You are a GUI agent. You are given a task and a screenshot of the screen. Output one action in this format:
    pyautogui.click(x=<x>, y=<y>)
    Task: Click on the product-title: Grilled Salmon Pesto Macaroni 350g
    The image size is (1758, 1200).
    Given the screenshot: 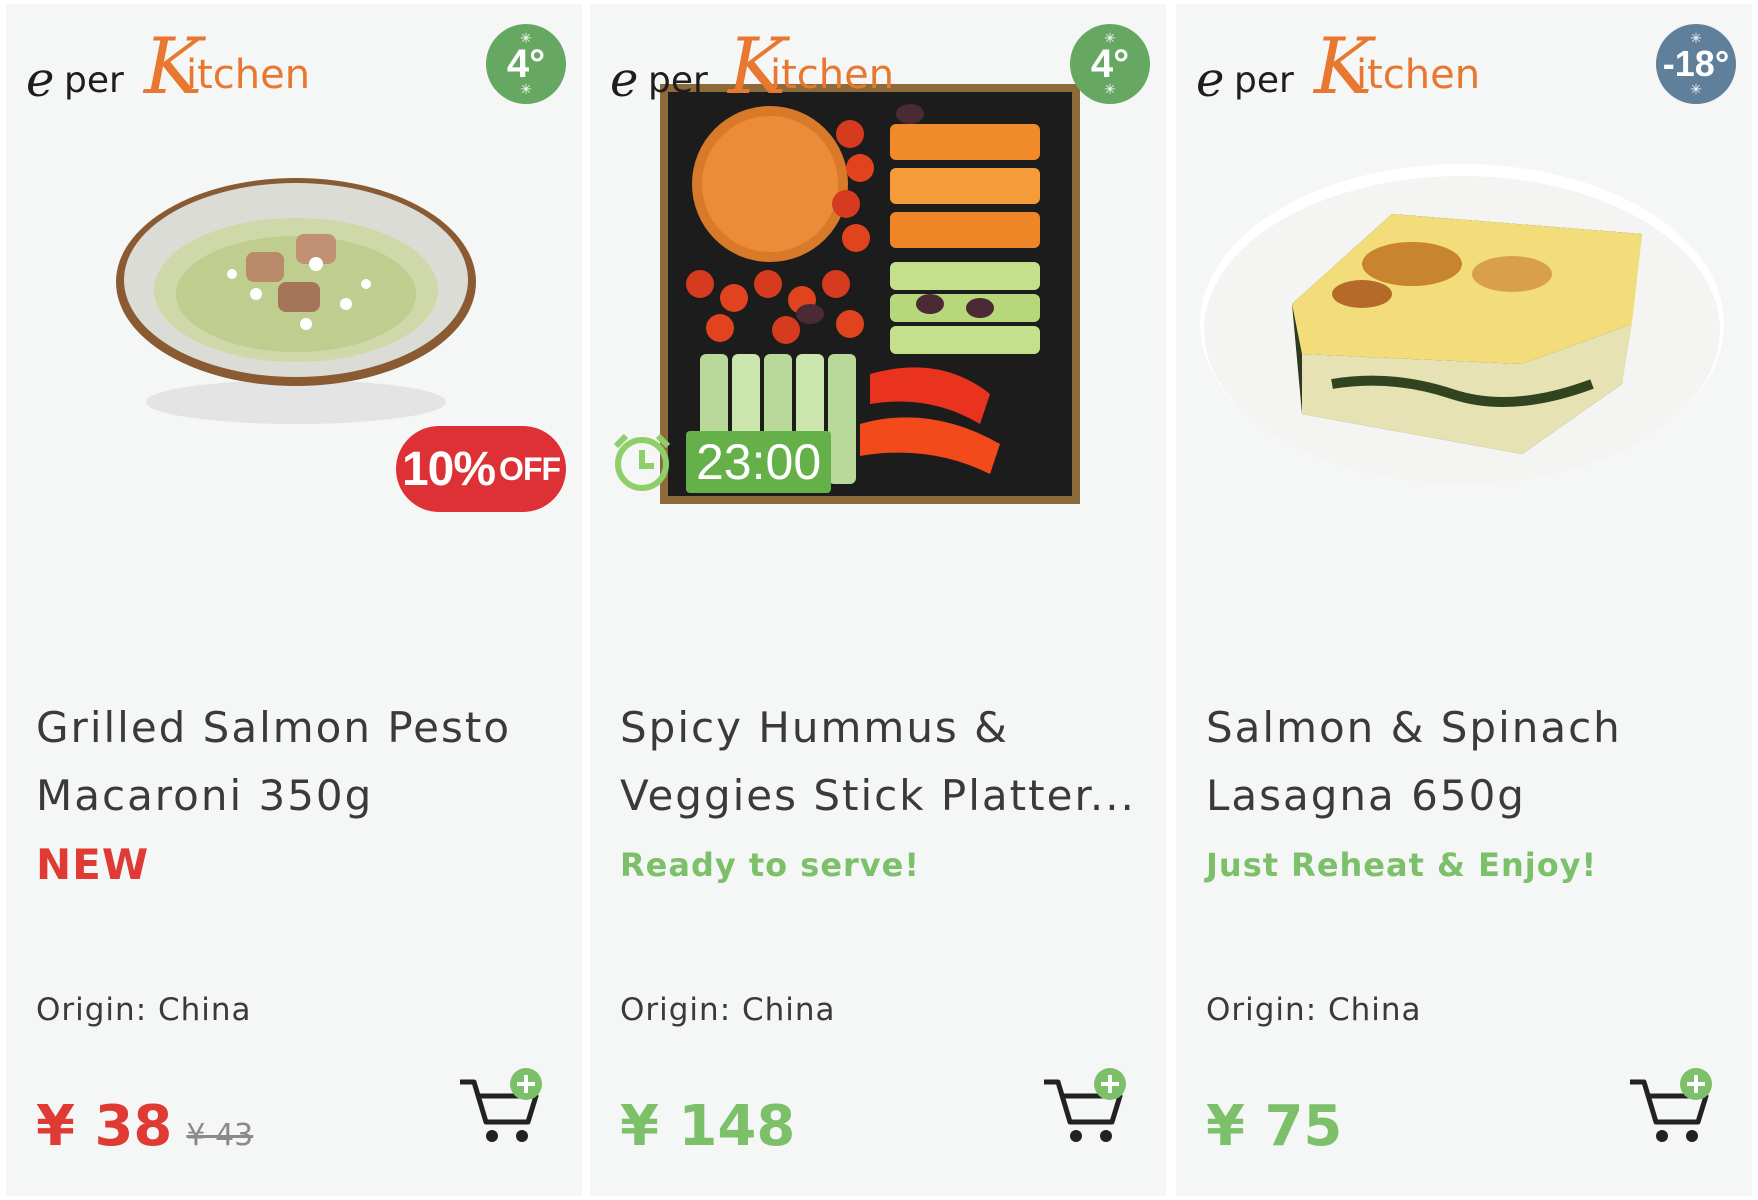 What is the action you would take?
    pyautogui.click(x=296, y=762)
    